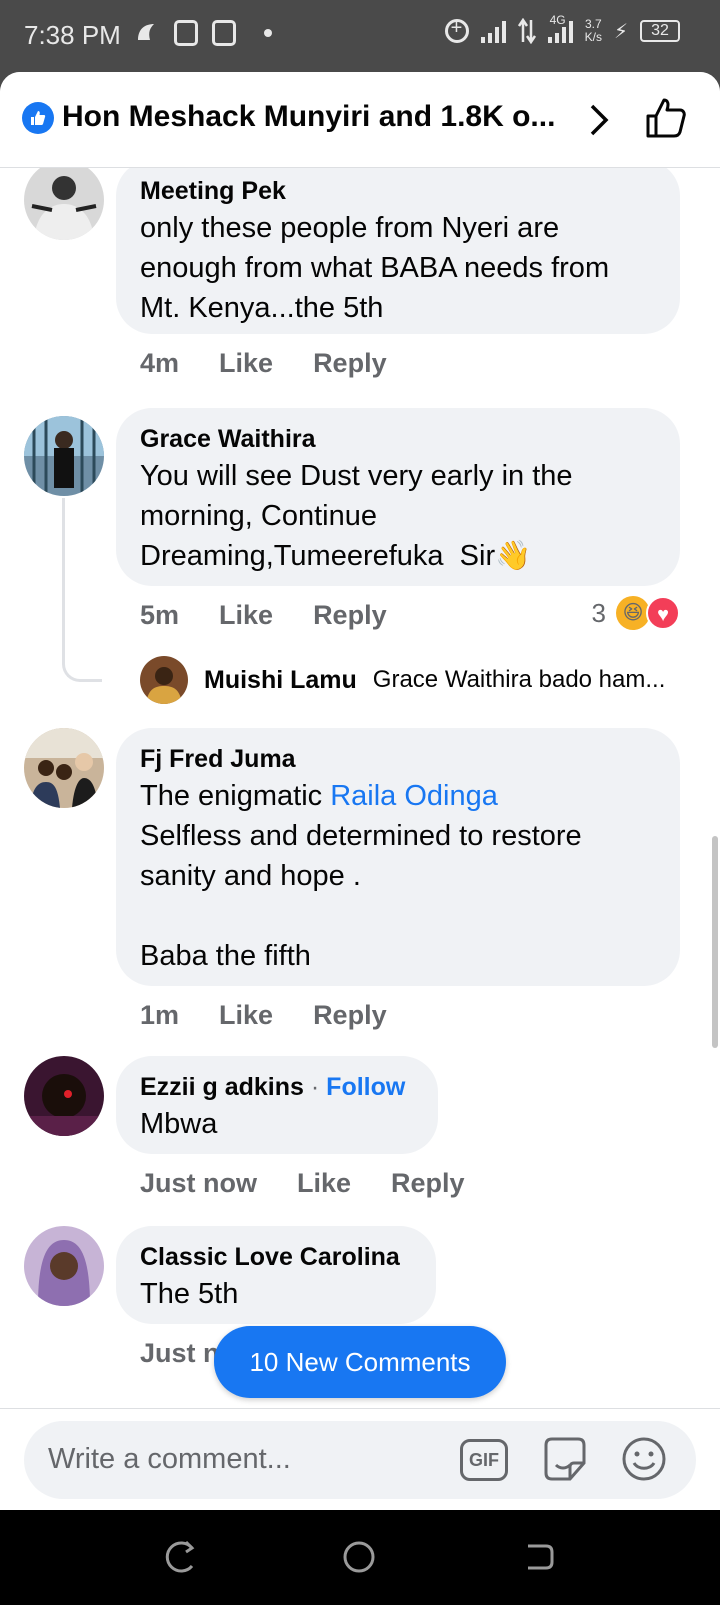 The image size is (720, 1605). I want to click on comment-author: Classic Love Carolina, so click(276, 1257).